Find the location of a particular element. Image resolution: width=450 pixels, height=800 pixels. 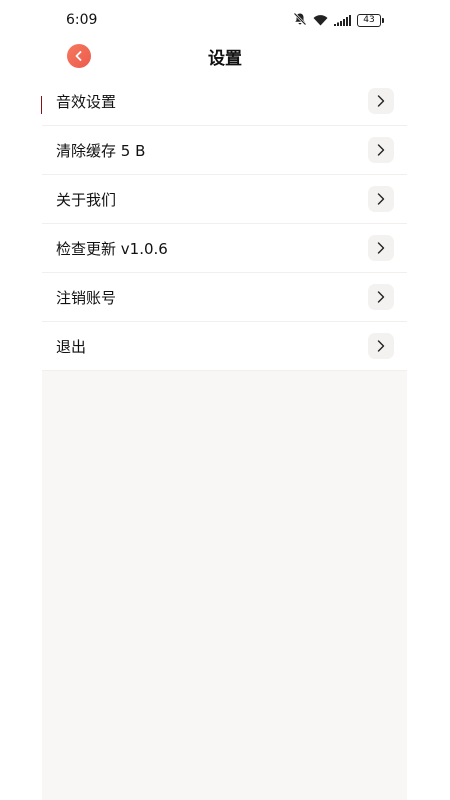

status-bar: 6:09 43 is located at coordinates (225, 20).